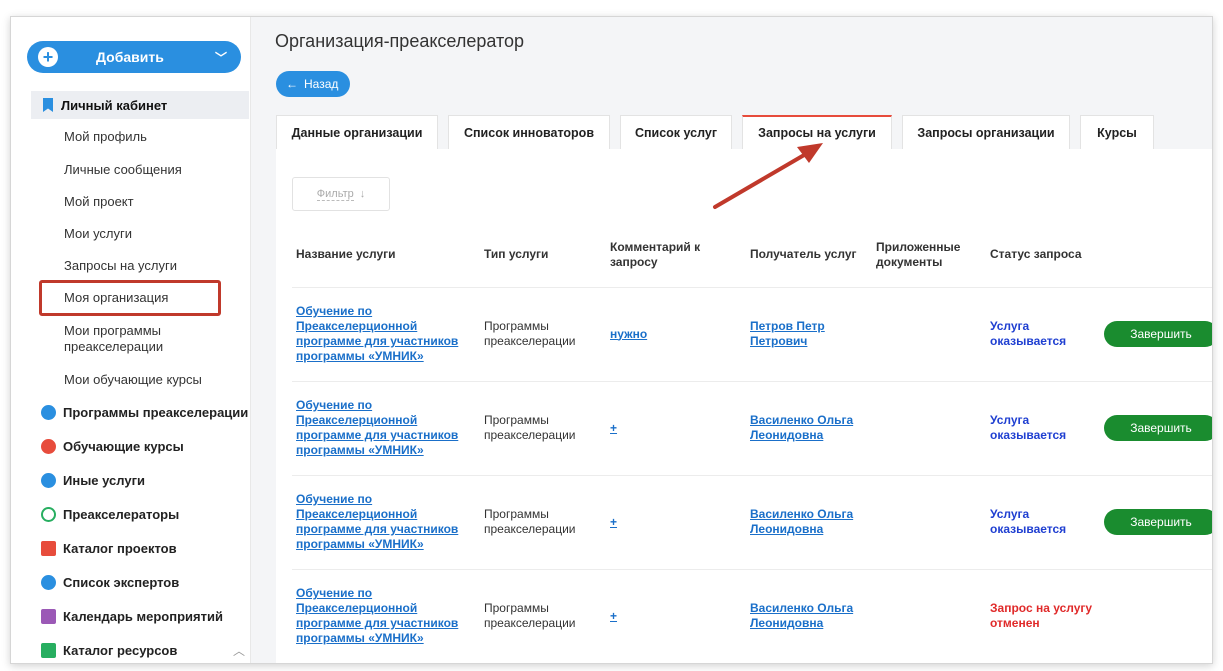 Image resolution: width=1223 pixels, height=671 pixels. I want to click on add-button: + Добавить ﹀, so click(134, 57).